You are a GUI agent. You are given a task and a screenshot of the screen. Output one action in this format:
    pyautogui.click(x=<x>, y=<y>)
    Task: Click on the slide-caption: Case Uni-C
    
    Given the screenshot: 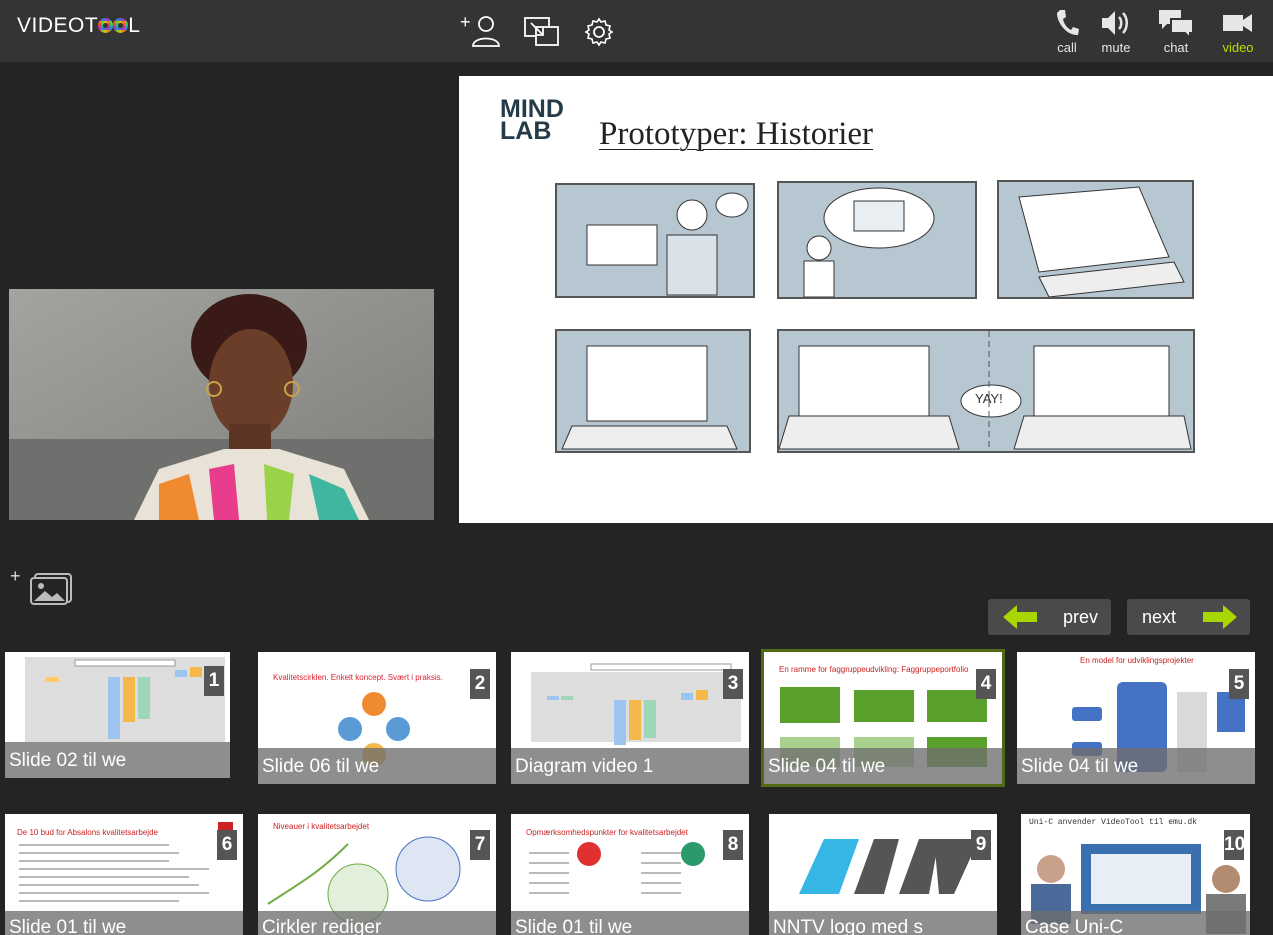 What is the action you would take?
    pyautogui.click(x=1135, y=923)
    